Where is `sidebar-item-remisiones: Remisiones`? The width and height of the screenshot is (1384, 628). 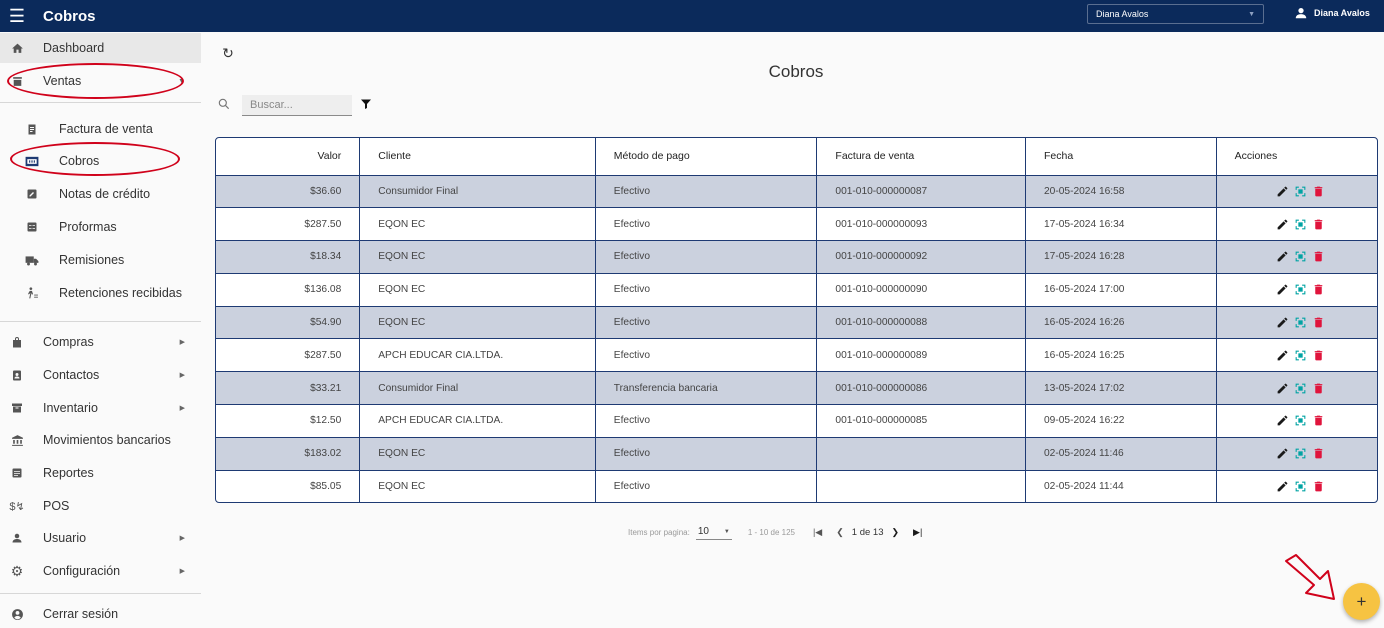
sidebar-item-remisiones: Remisiones is located at coordinates (100, 260).